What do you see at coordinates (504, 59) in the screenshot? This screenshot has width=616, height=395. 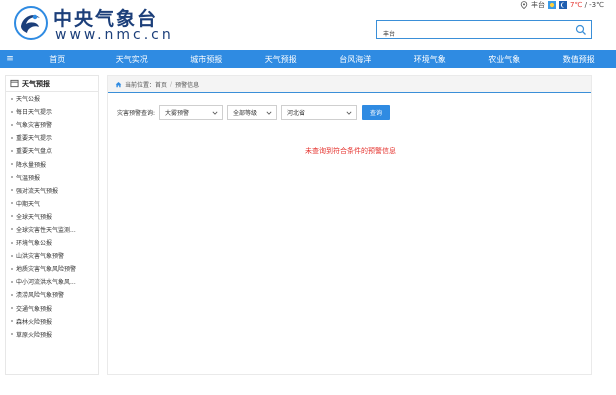 I see `nav-item-agriculture: 农业气象` at bounding box center [504, 59].